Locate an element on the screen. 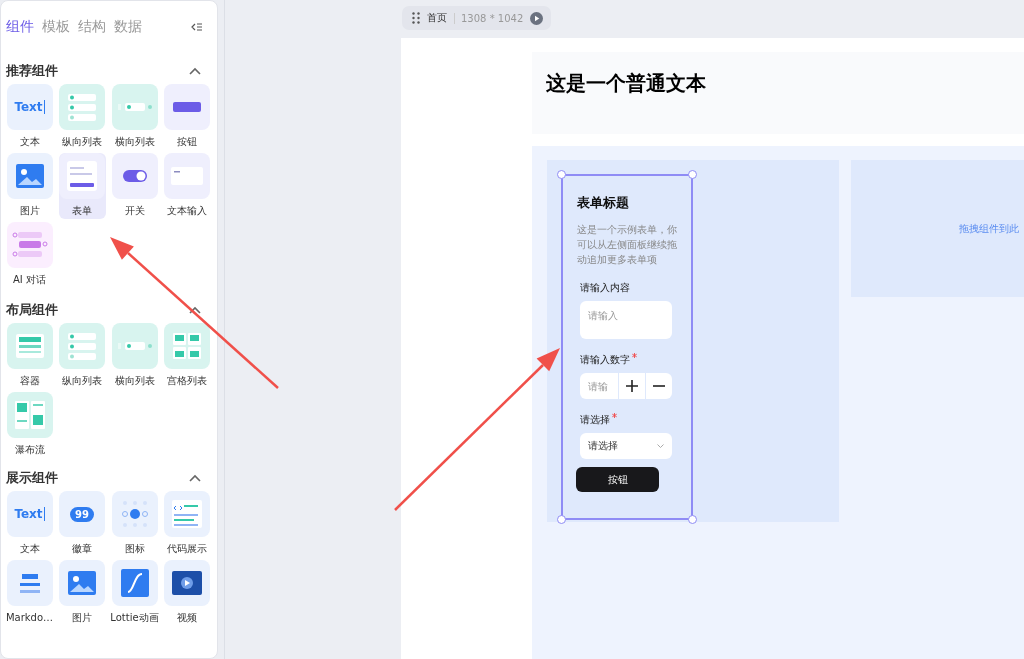 The height and width of the screenshot is (659, 1024). heading-text: 这是一个普通文本 is located at coordinates (626, 83).